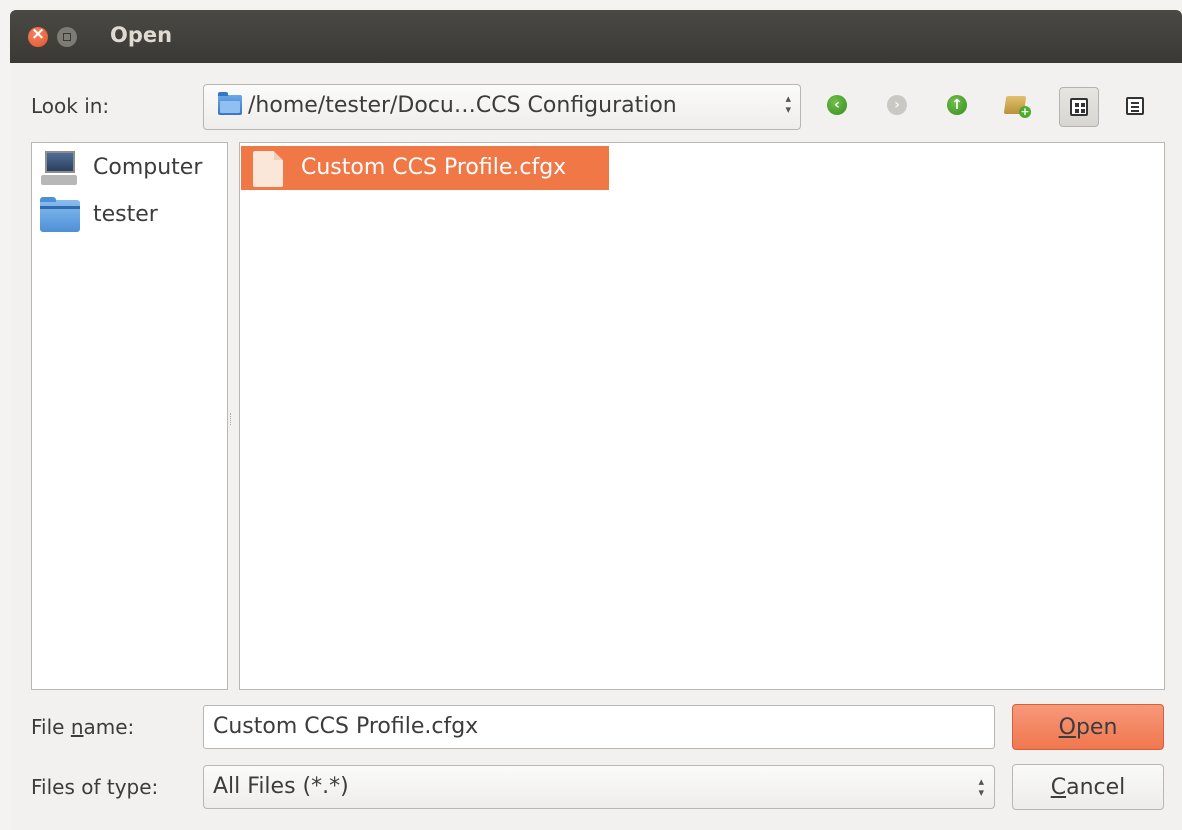  I want to click on sidebar-item-tester: tester, so click(129, 215).